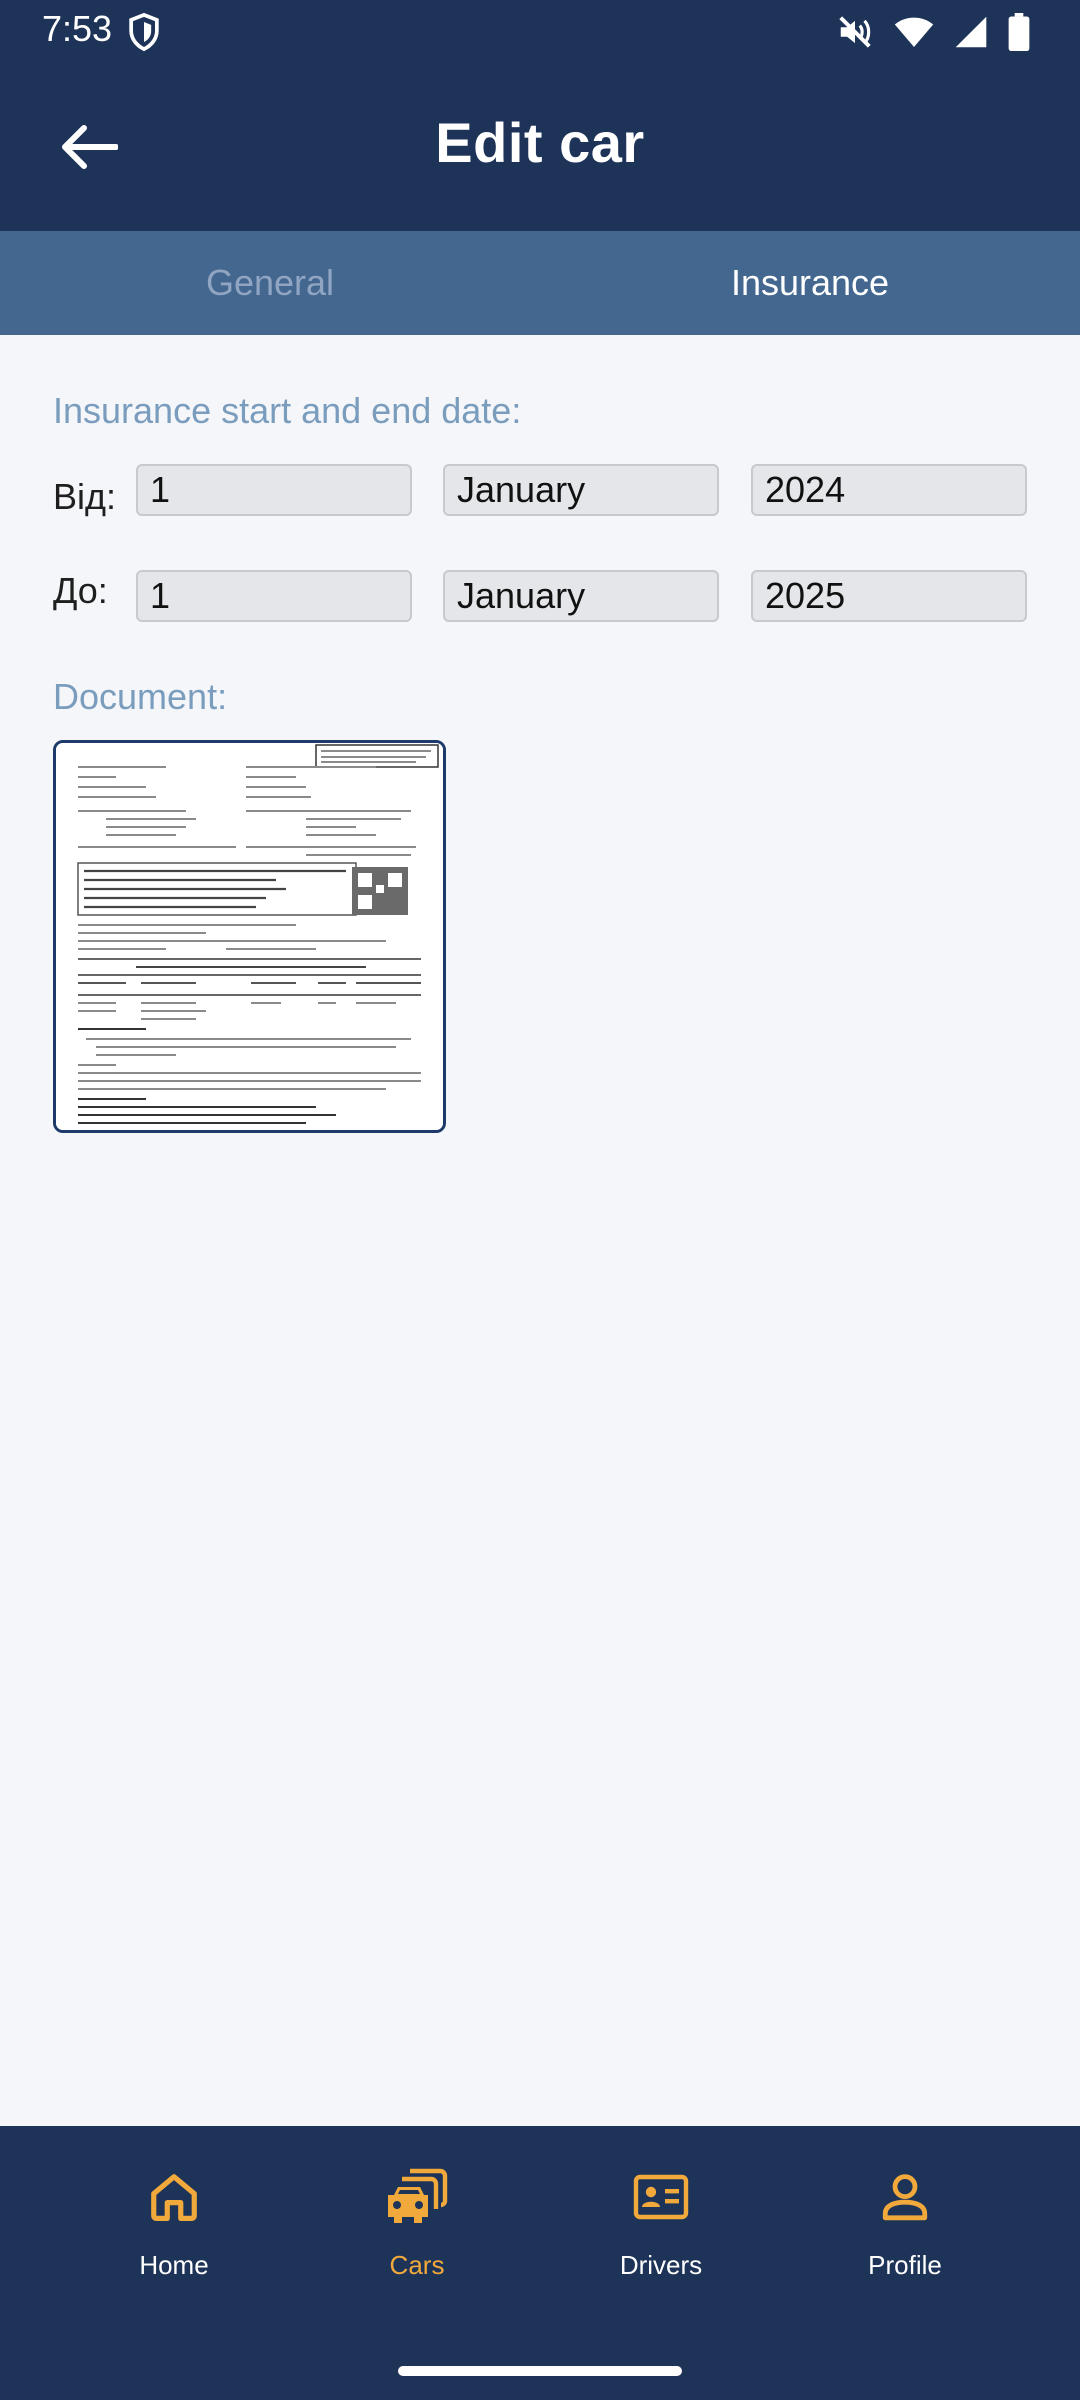 The width and height of the screenshot is (1080, 2400). Describe the element at coordinates (77, 28) in the screenshot. I see `status-time: 7:53` at that location.